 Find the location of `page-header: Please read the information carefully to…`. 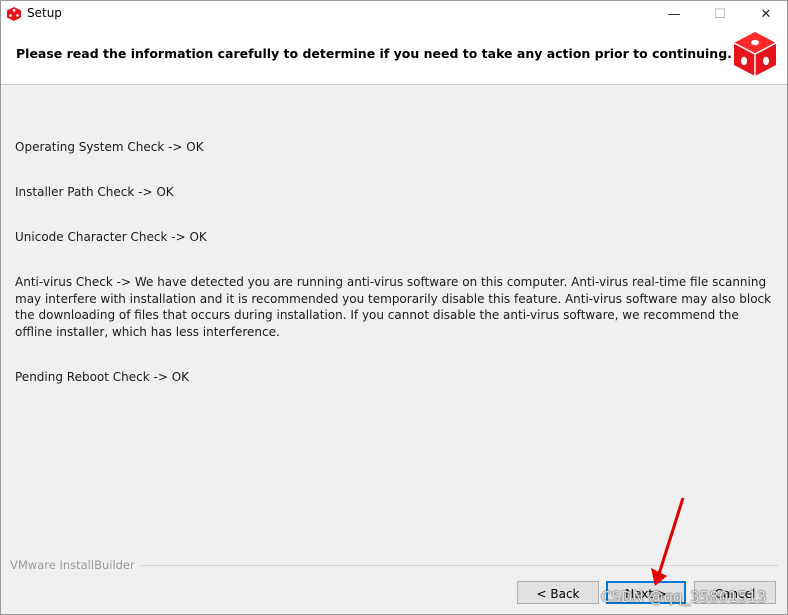

page-header: Please read the information carefully to… is located at coordinates (394, 56).